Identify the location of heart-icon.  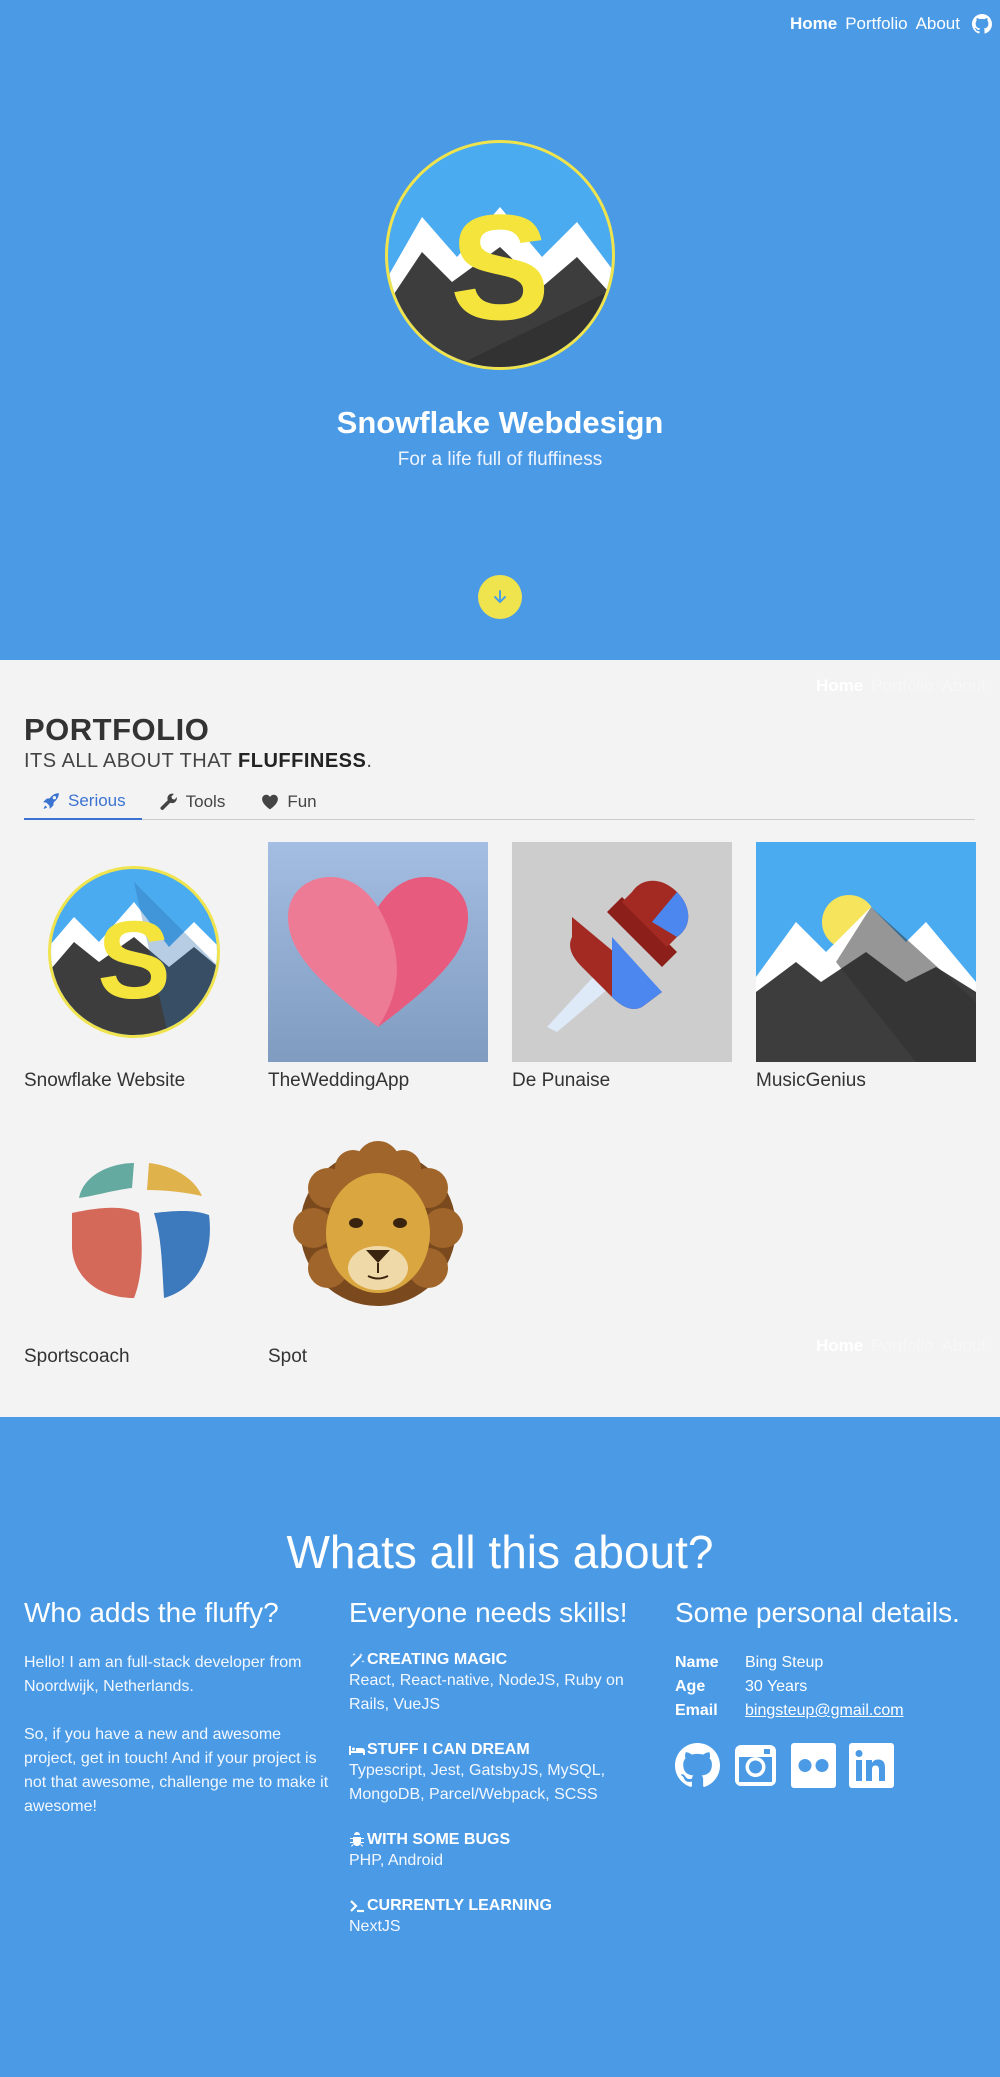
(270, 802).